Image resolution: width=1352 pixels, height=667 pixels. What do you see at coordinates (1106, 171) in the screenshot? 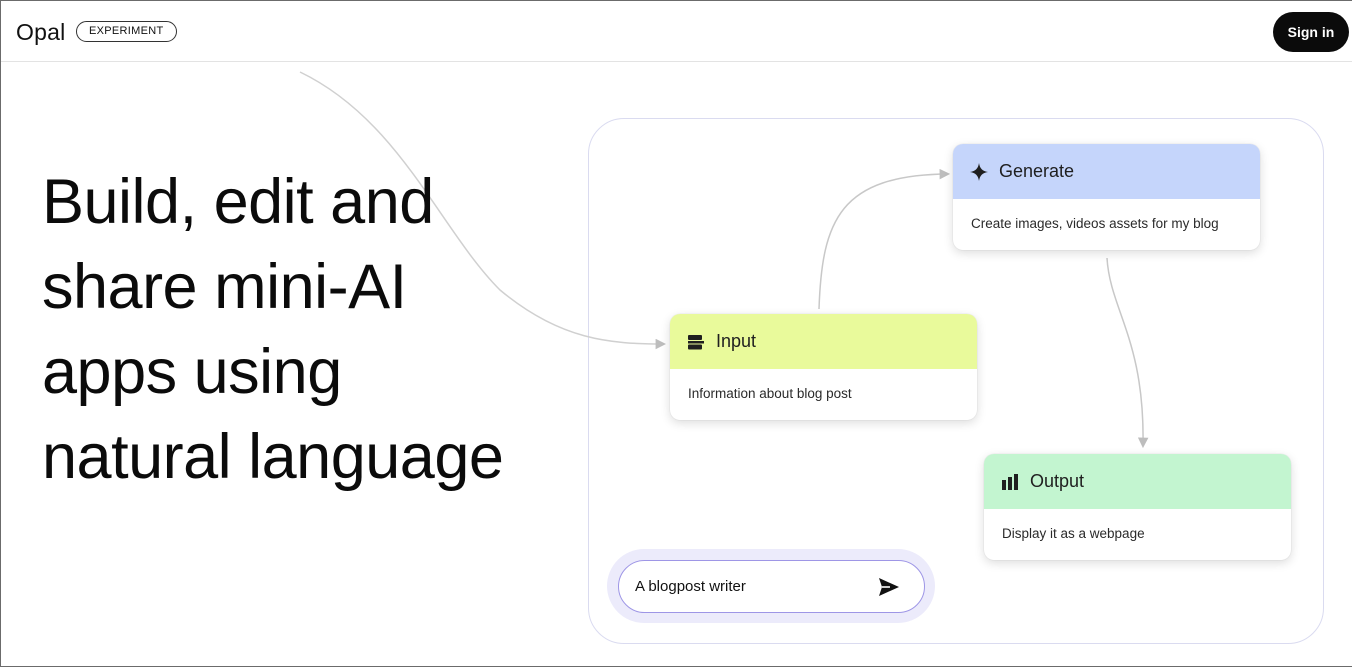
I see `node-generate-header: Generate` at bounding box center [1106, 171].